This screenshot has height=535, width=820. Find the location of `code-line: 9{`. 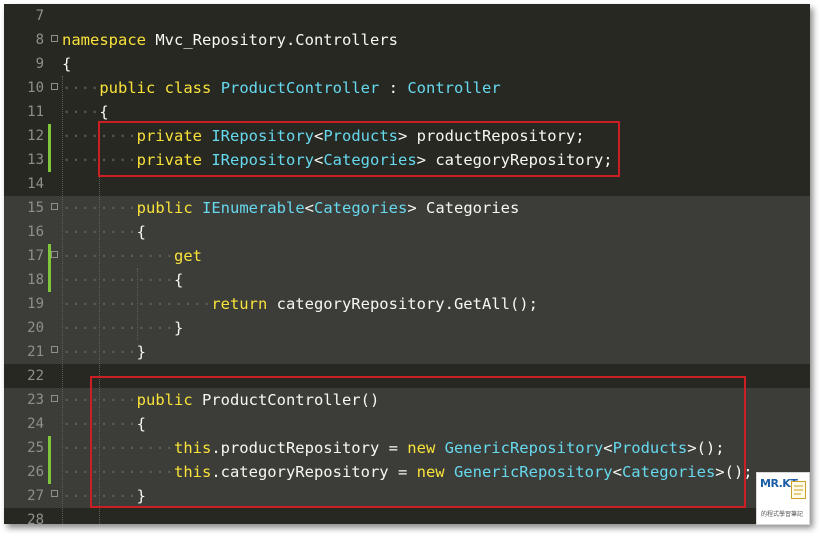

code-line: 9{ is located at coordinates (407, 64).